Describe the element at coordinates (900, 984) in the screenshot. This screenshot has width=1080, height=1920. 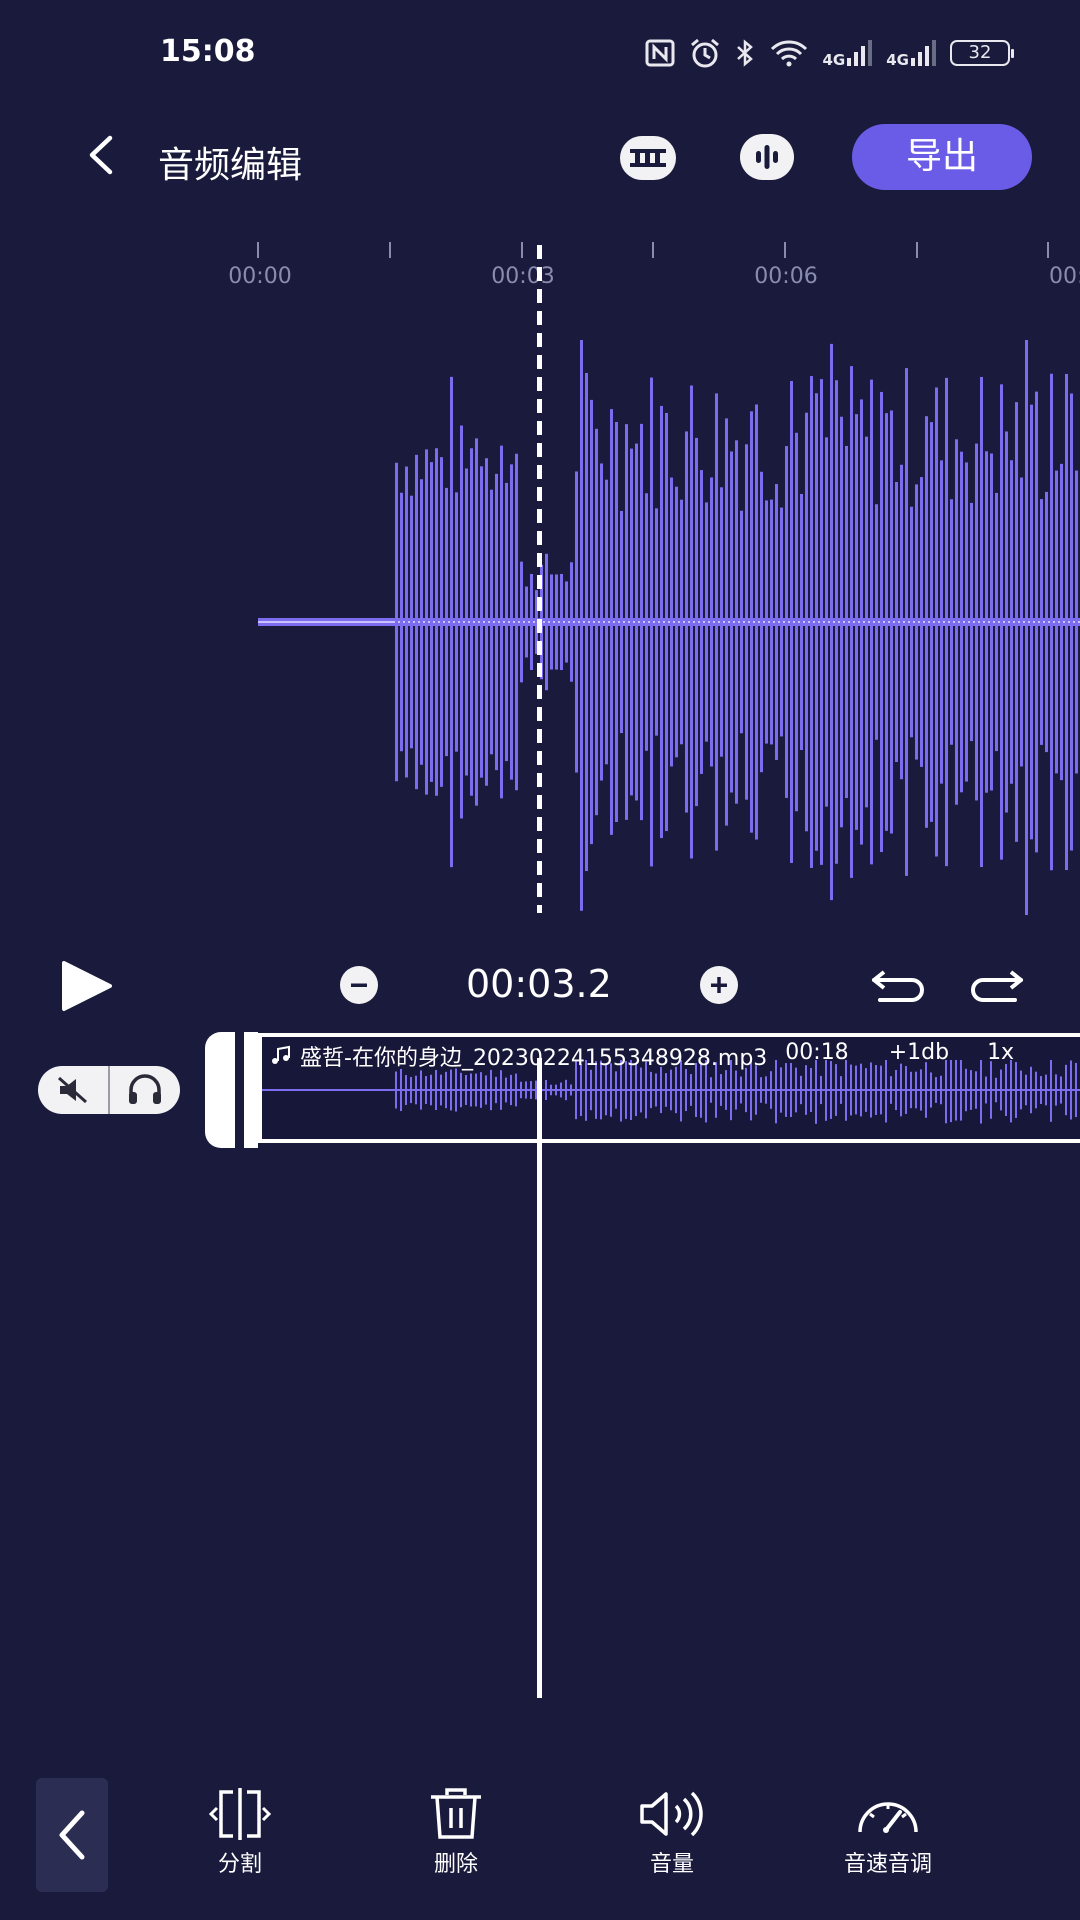
I see `undo-icon` at that location.